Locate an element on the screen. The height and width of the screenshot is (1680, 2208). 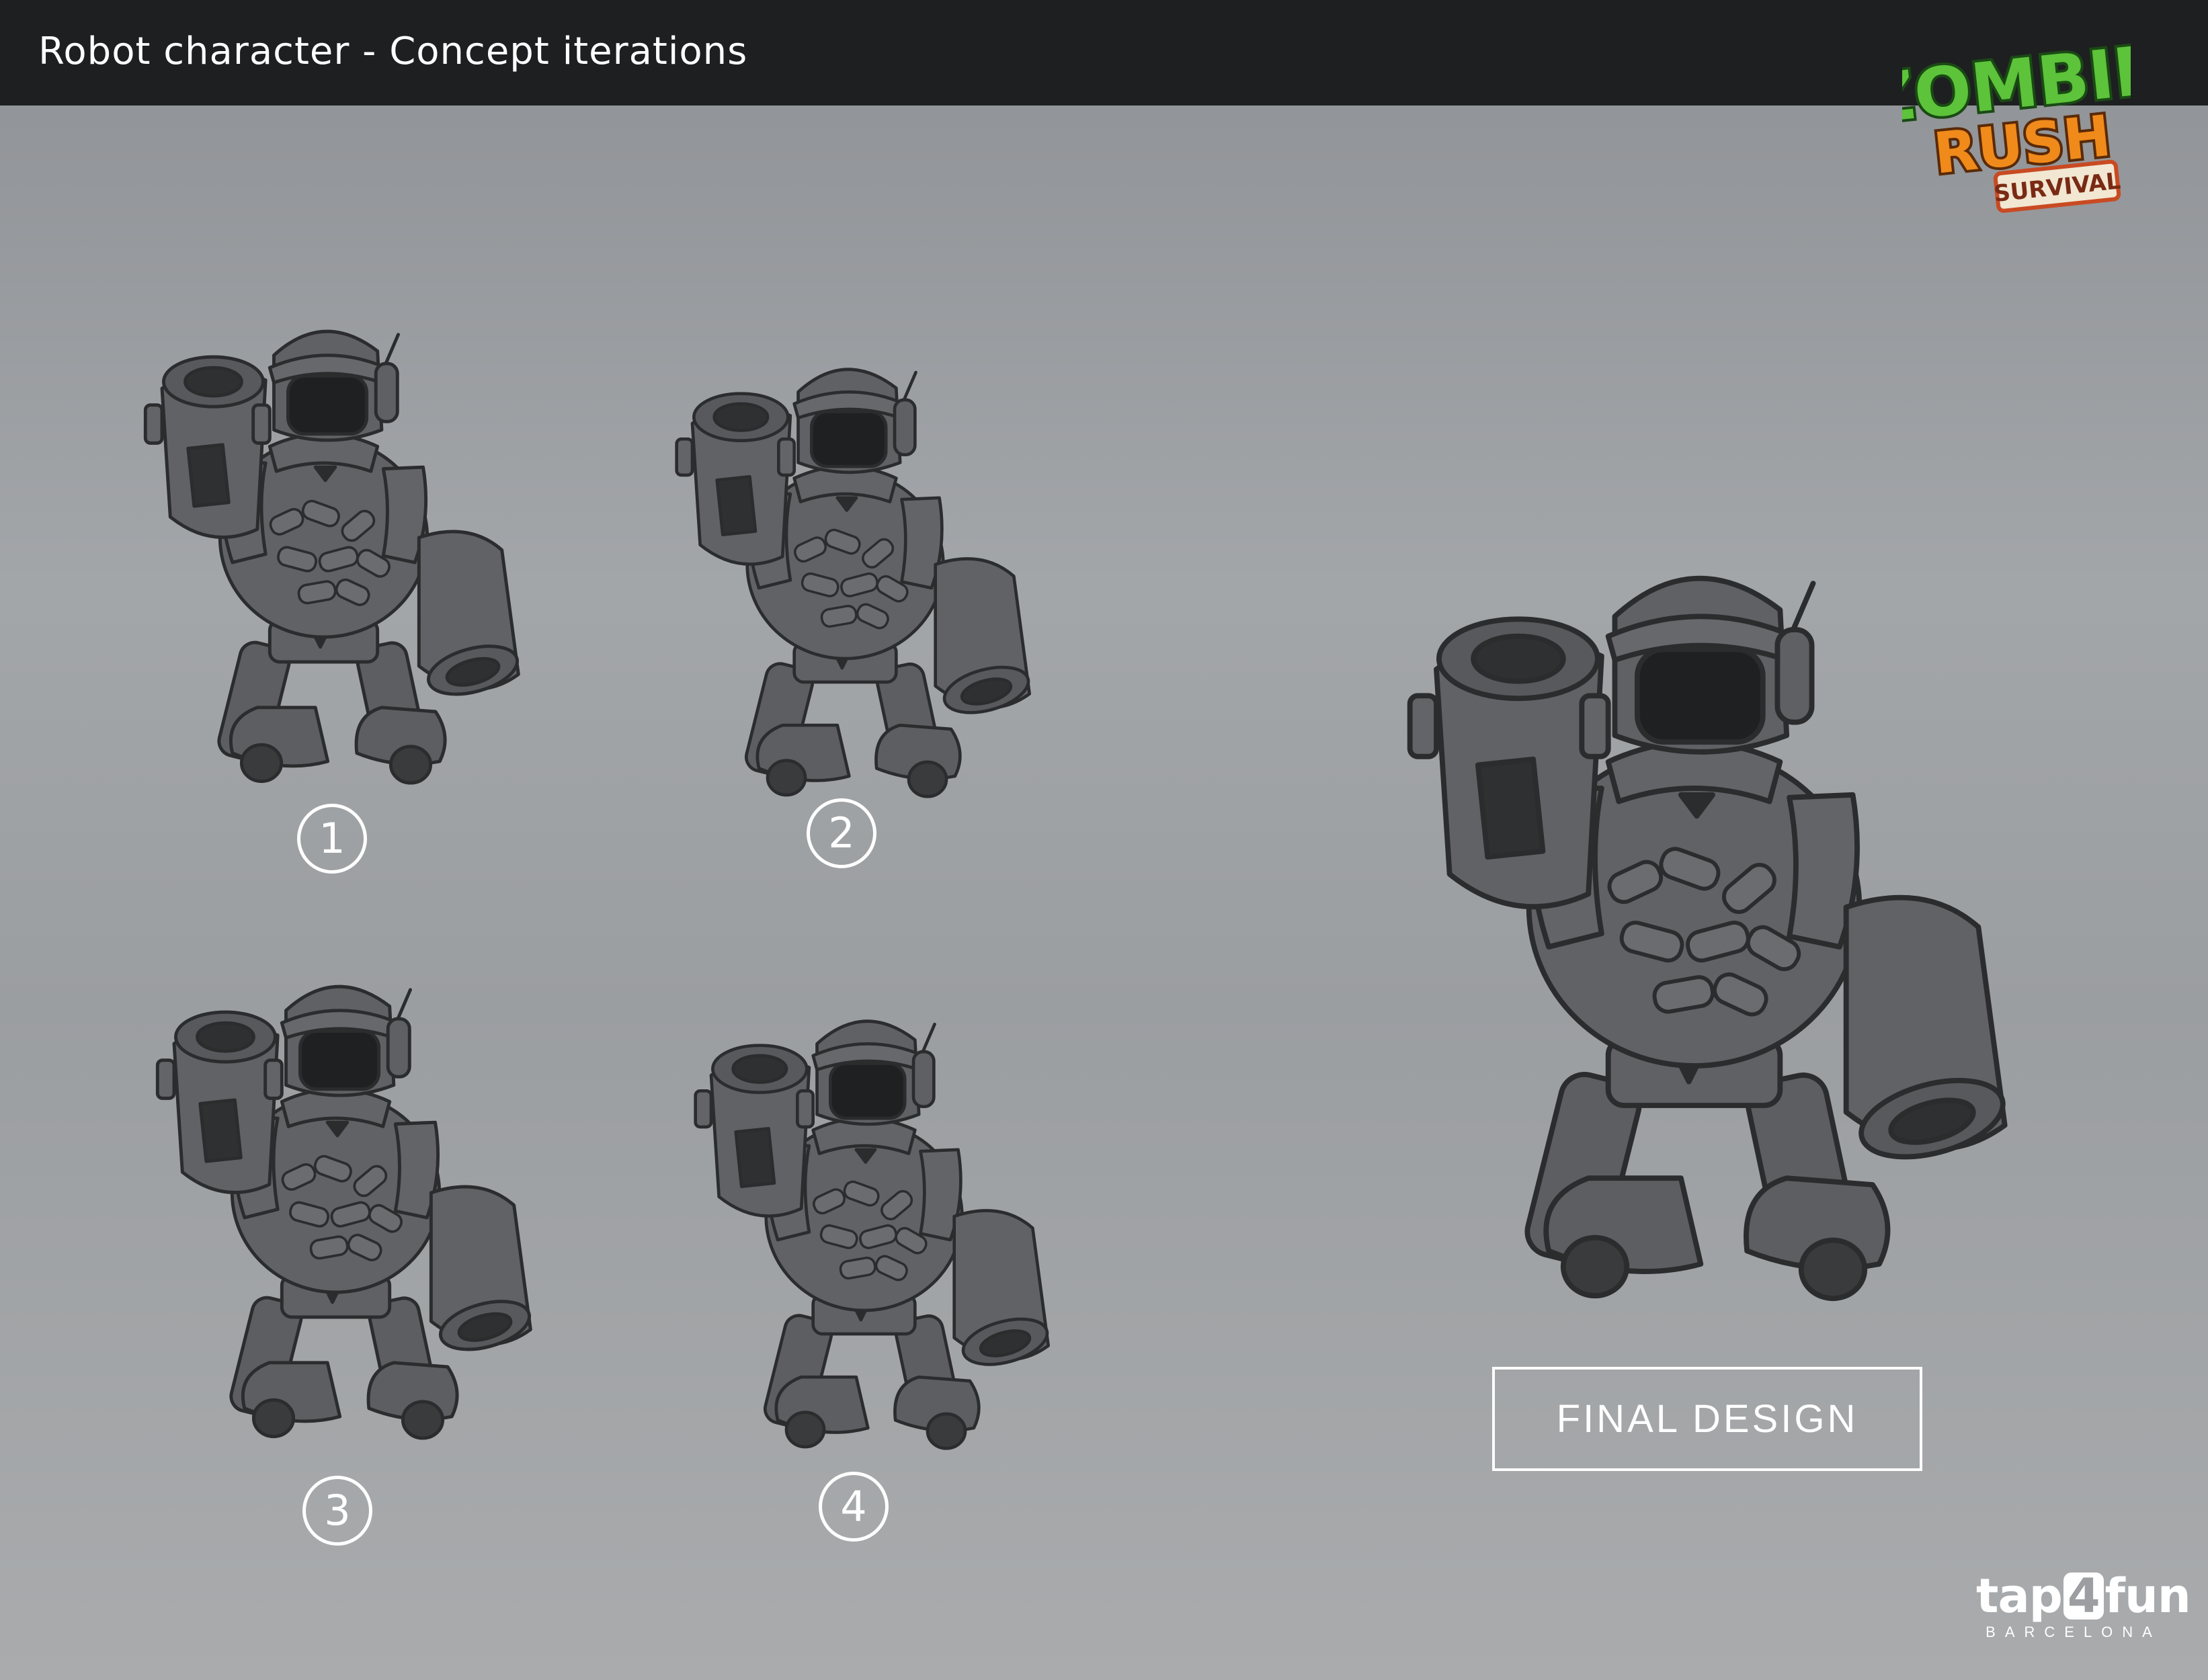
brand-digit: 4 is located at coordinates (2084, 1596).